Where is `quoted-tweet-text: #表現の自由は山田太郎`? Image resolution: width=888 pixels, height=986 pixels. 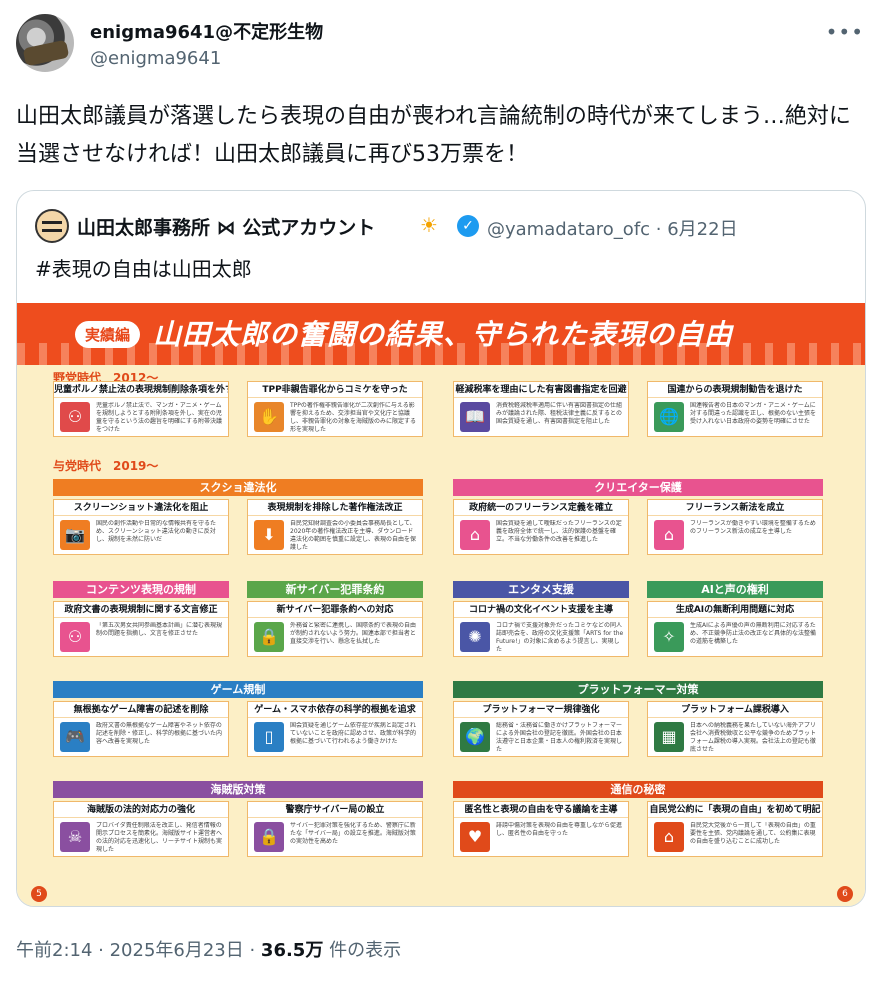
quoted-tweet-text: #表現の自由は山田太郎 is located at coordinates (143, 267).